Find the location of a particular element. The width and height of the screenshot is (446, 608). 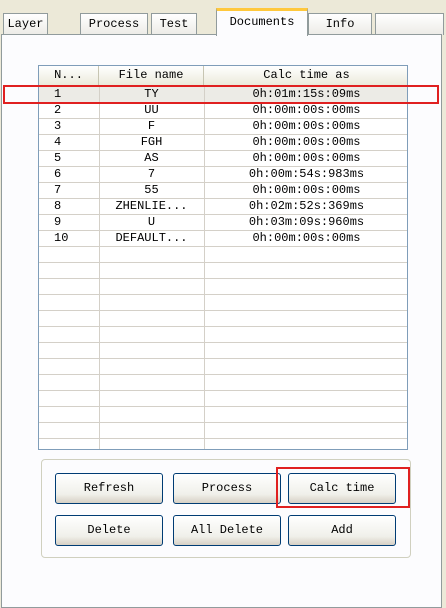

tab-strip: Layer Process Test Documents Info is located at coordinates (223, 18).